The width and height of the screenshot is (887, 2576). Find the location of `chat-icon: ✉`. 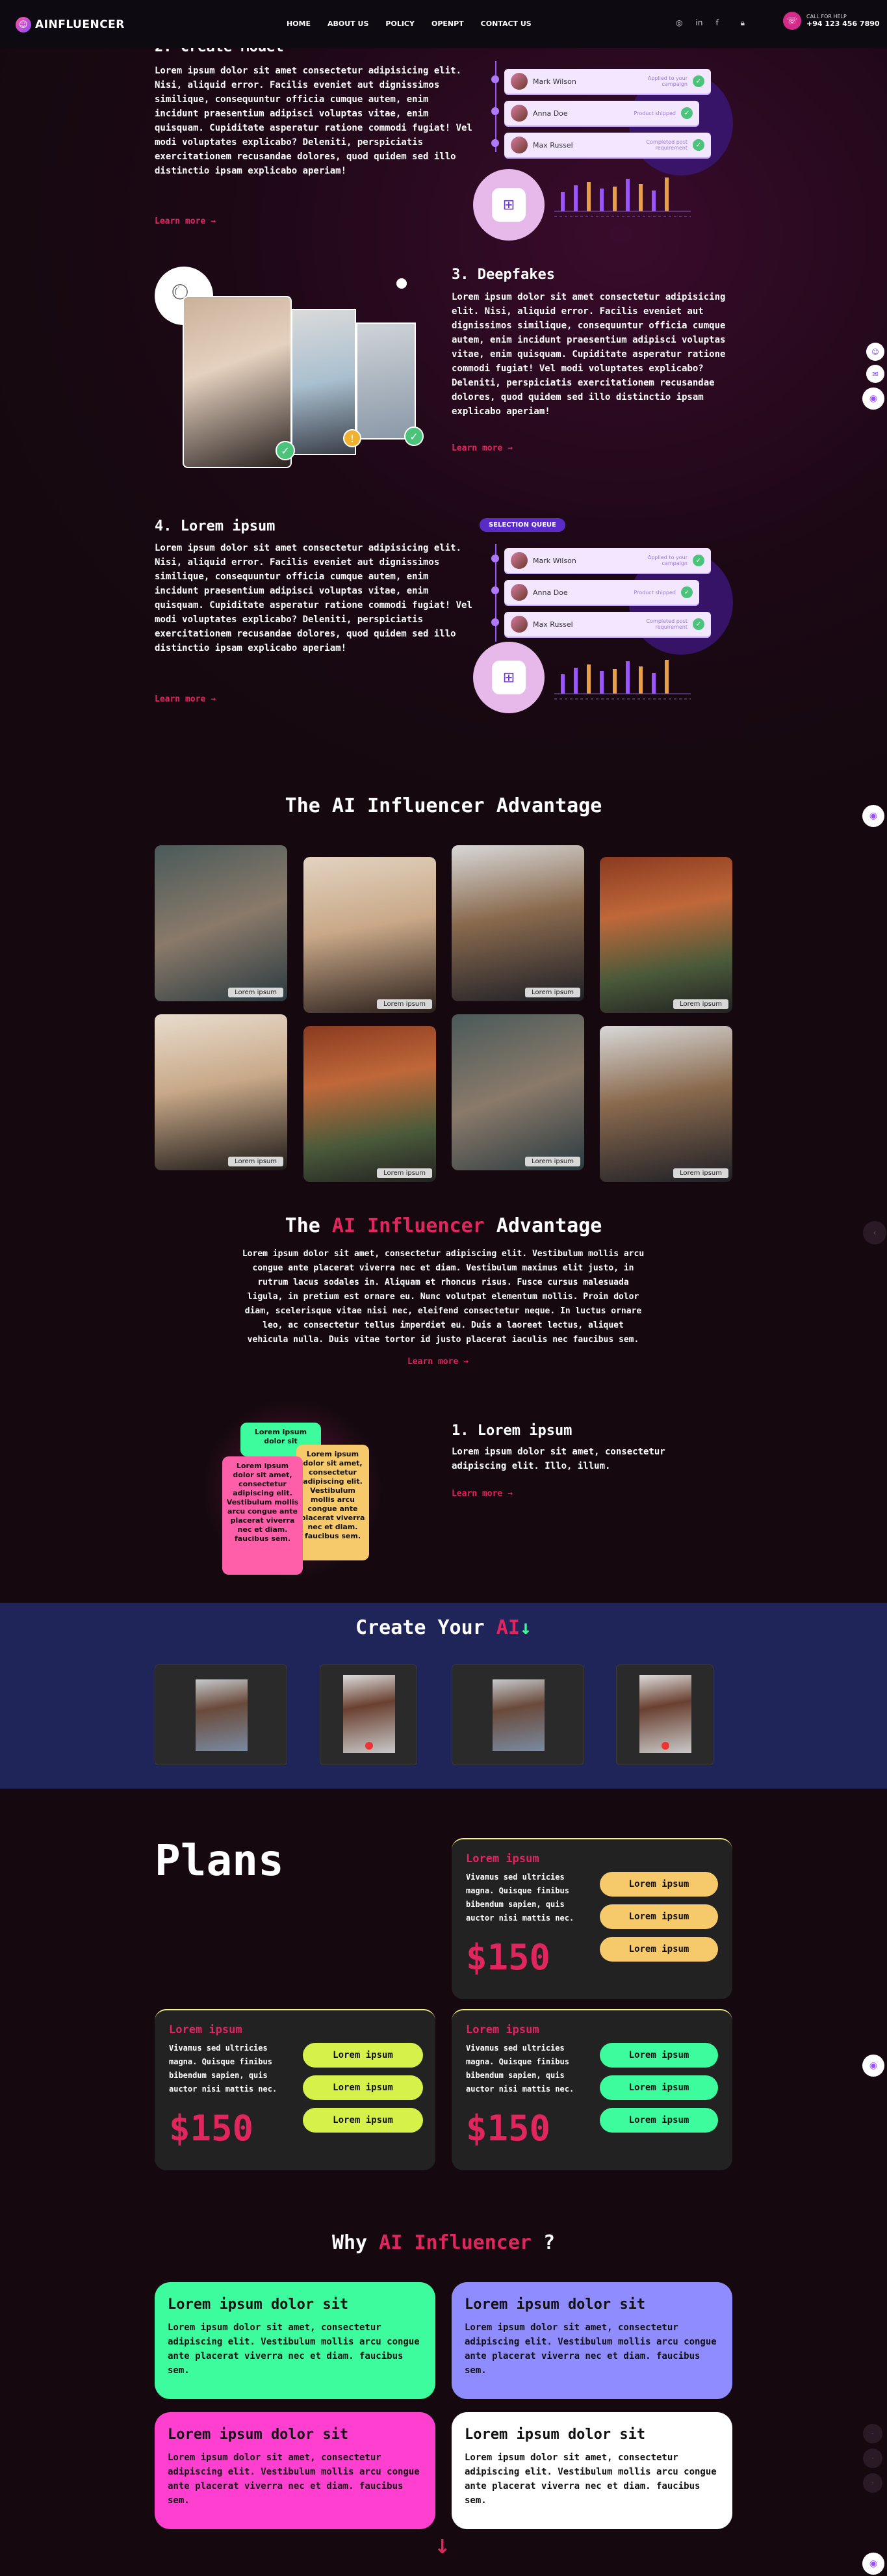

chat-icon: ✉ is located at coordinates (875, 374).